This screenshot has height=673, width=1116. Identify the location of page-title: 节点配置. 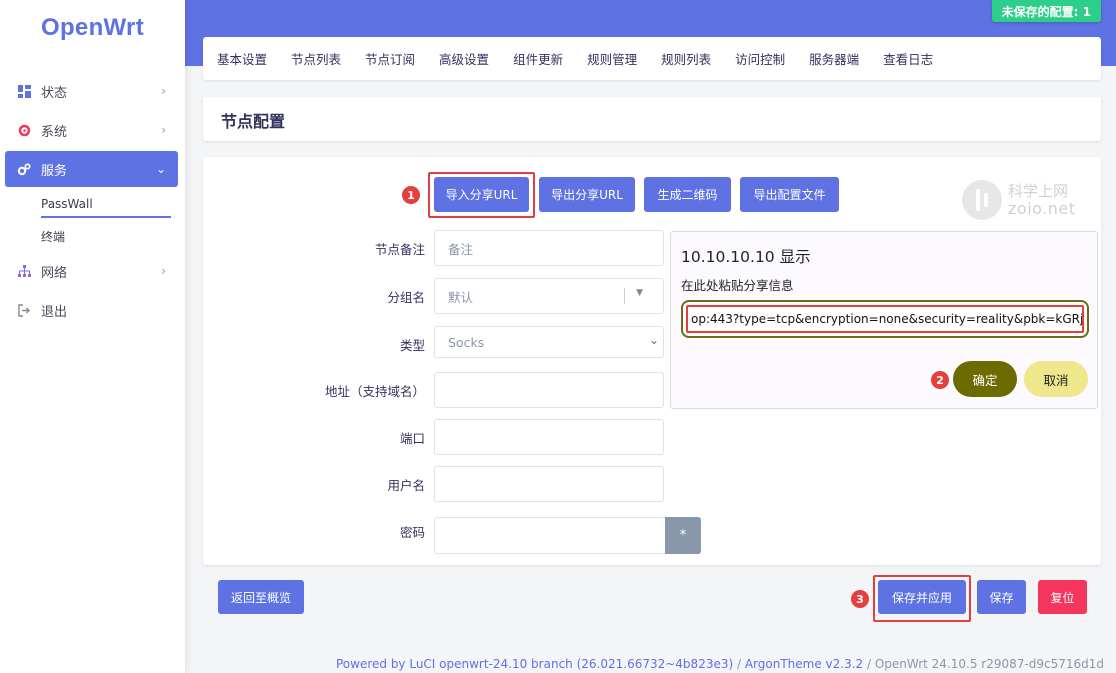
(253, 121).